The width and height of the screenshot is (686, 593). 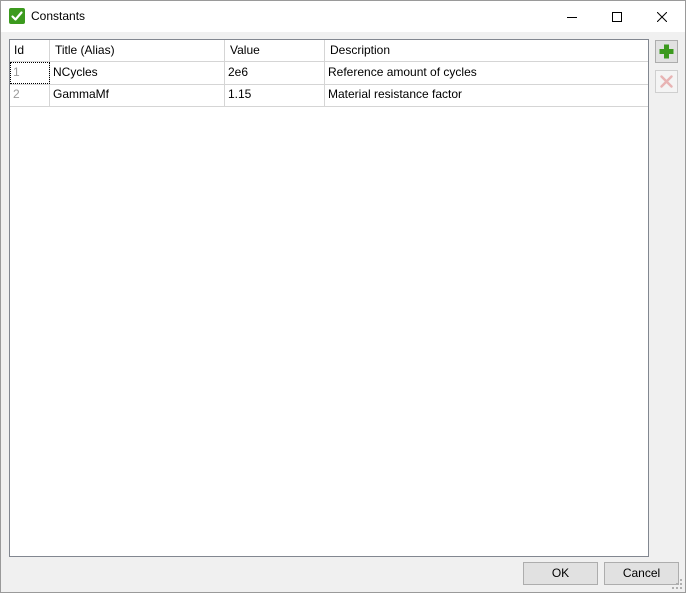 I want to click on add-row-button, so click(x=666, y=51).